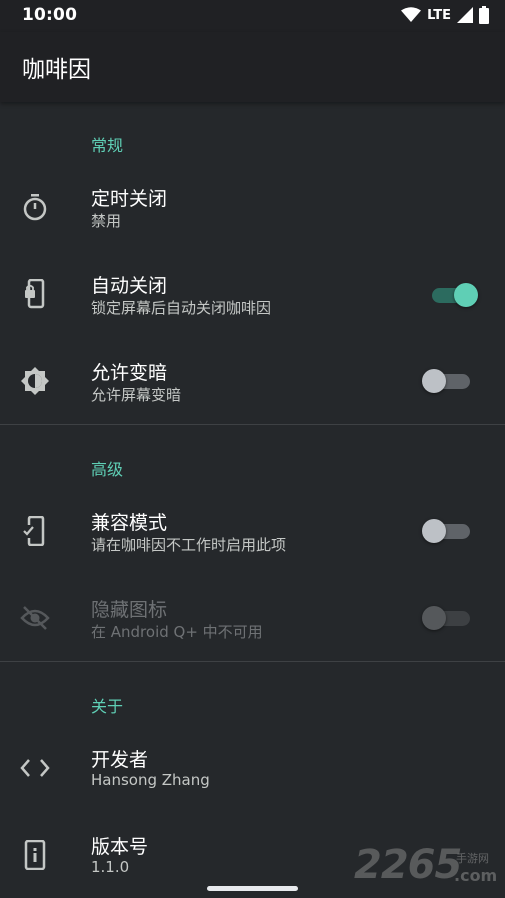 Image resolution: width=505 pixels, height=898 pixels. What do you see at coordinates (35, 618) in the screenshot?
I see `eye-off-icon` at bounding box center [35, 618].